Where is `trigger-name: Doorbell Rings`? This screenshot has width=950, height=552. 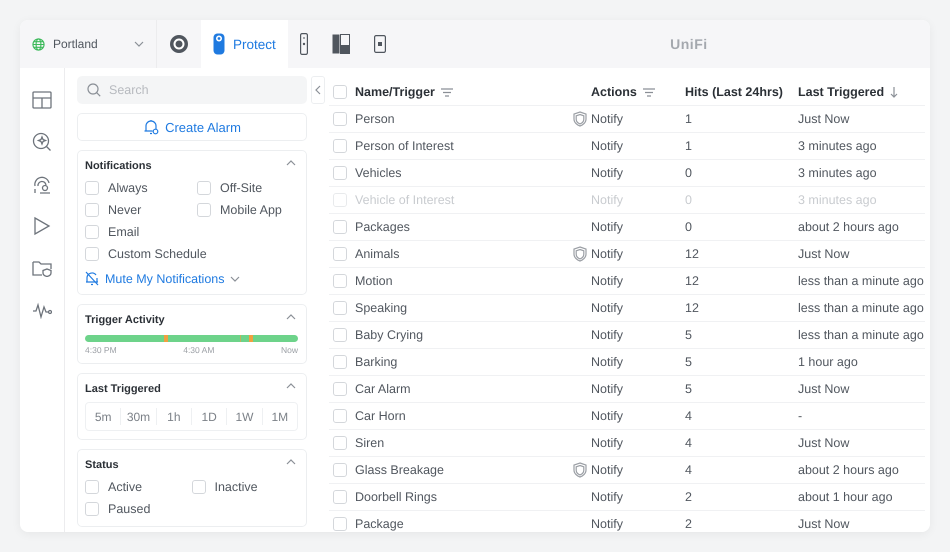
trigger-name: Doorbell Rings is located at coordinates (396, 497).